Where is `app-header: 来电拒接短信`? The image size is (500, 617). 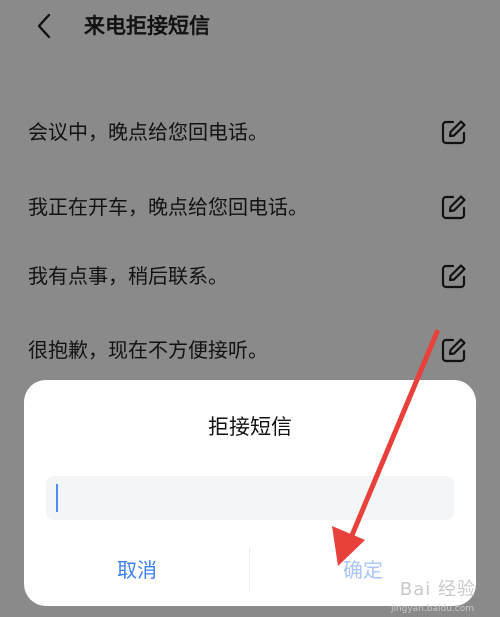 app-header: 来电拒接短信 is located at coordinates (250, 28).